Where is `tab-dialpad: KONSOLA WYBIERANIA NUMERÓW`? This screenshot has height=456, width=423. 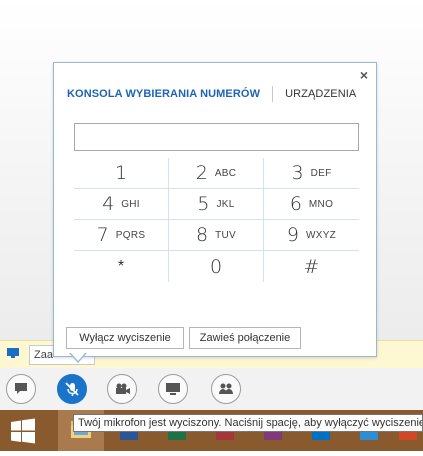
tab-dialpad: KONSOLA WYBIERANIA NUMERÓW is located at coordinates (163, 94).